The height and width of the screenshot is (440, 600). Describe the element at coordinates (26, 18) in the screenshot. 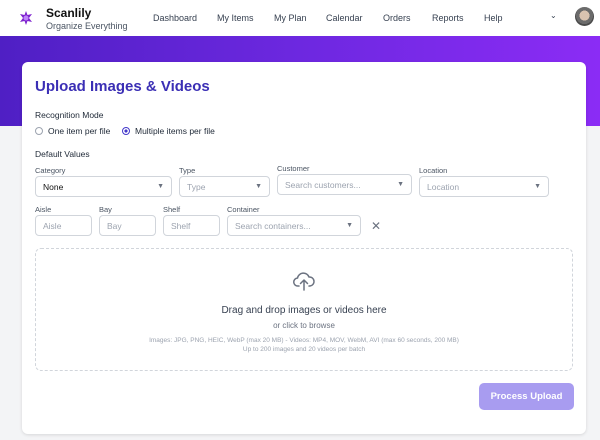

I see `logo-icon` at that location.